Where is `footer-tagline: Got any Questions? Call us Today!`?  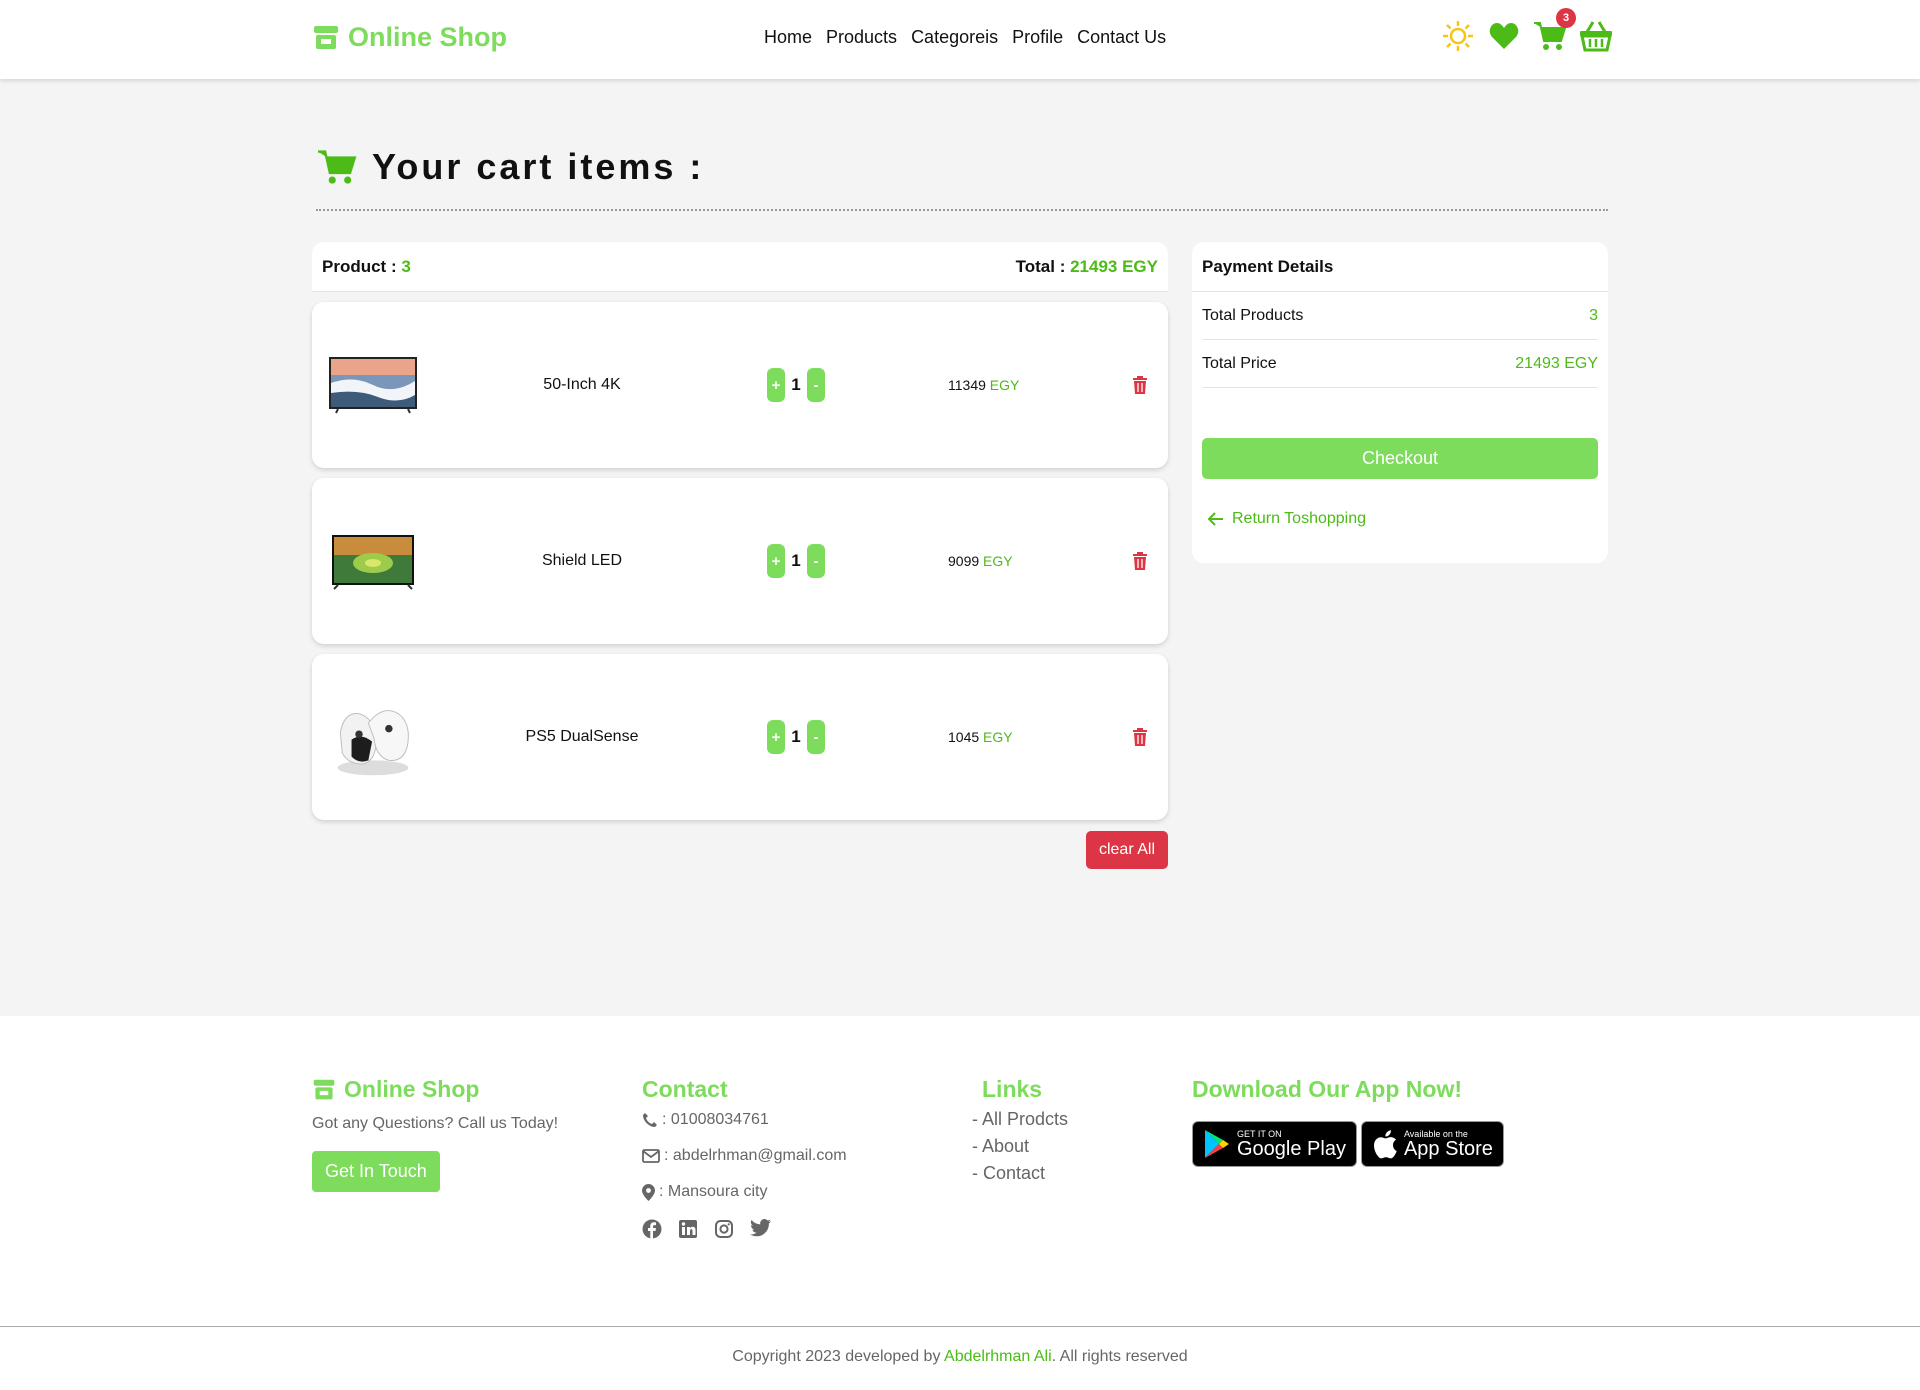
footer-tagline: Got any Questions? Call us Today! is located at coordinates (435, 1123).